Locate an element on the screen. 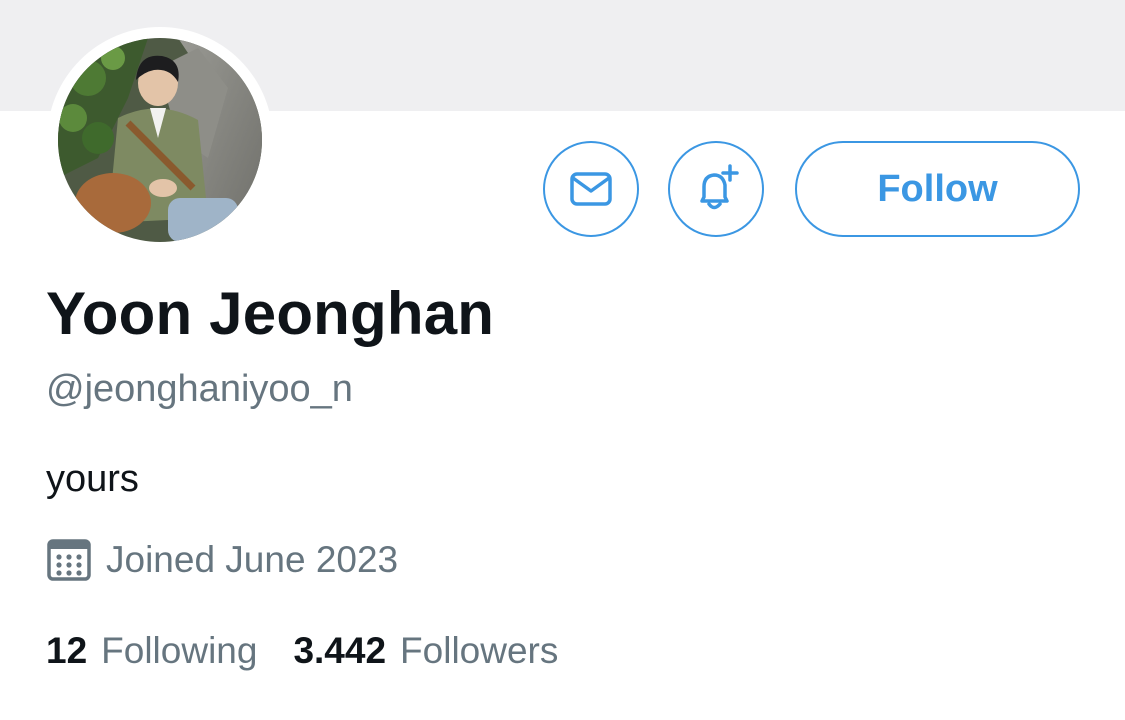 The image size is (1125, 720). avatar-photo is located at coordinates (160, 140).